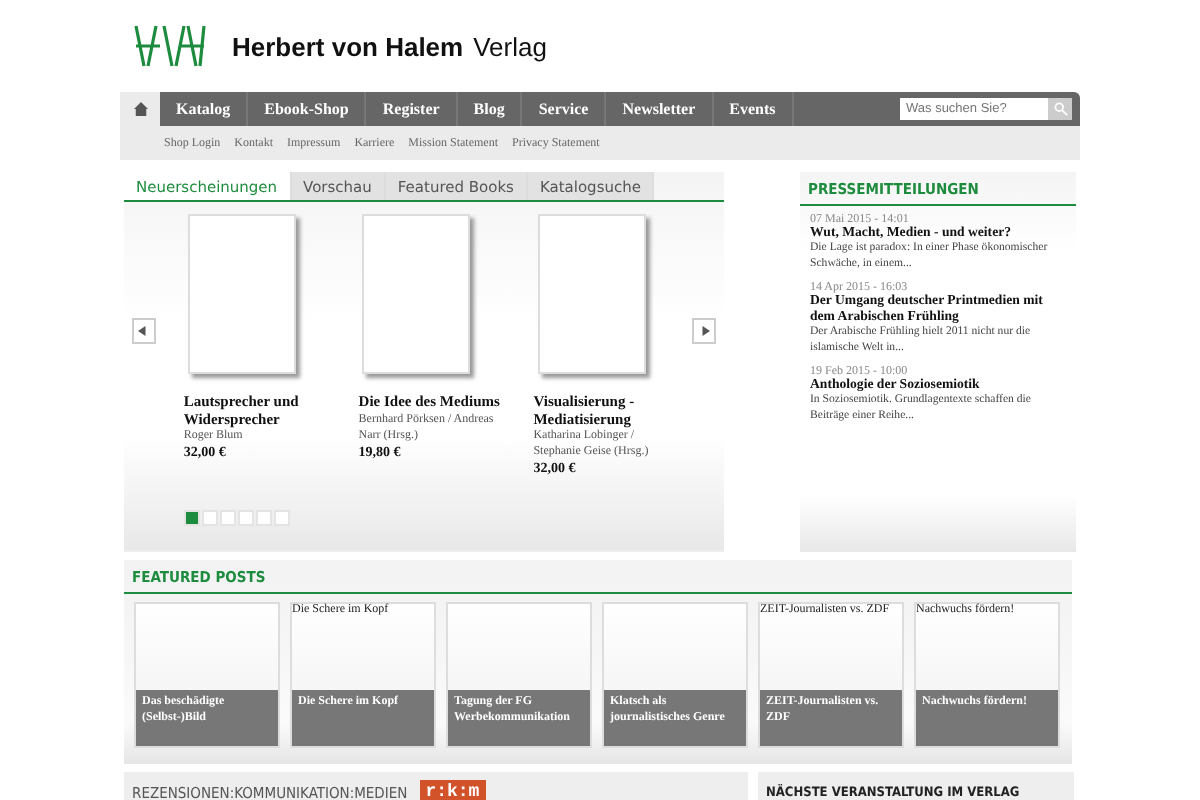  I want to click on next-button, so click(704, 331).